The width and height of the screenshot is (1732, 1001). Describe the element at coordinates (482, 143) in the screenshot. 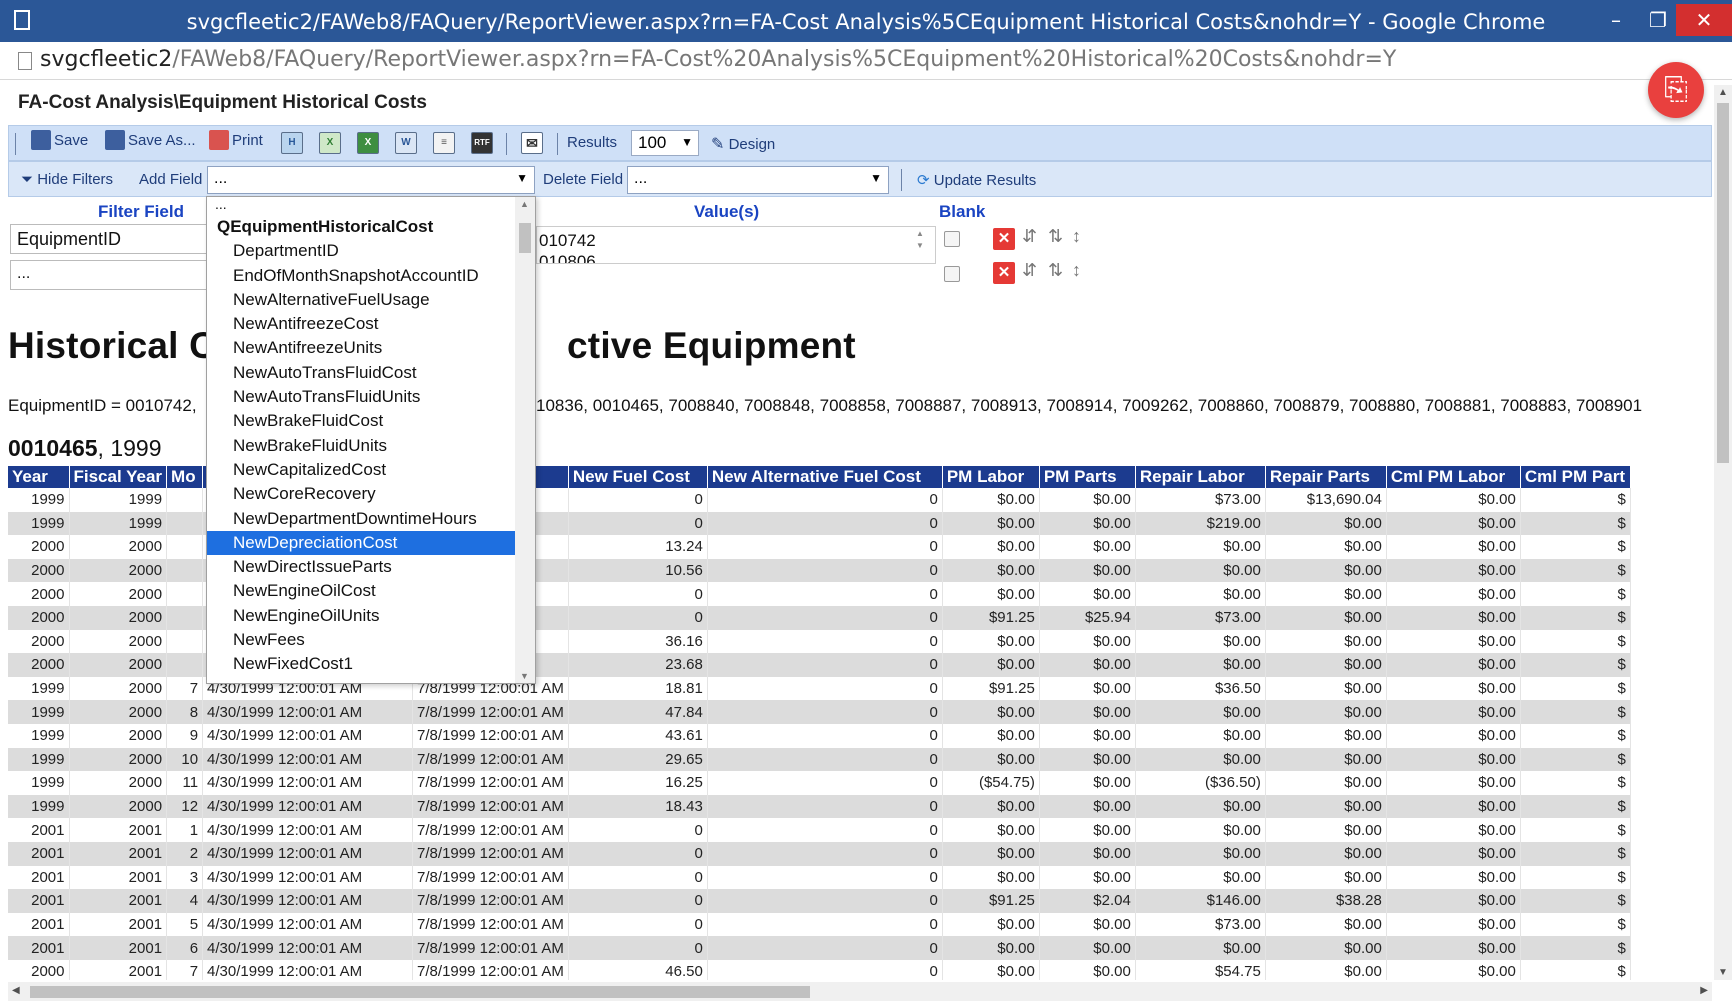

I see `rtf-icon: RTF` at that location.